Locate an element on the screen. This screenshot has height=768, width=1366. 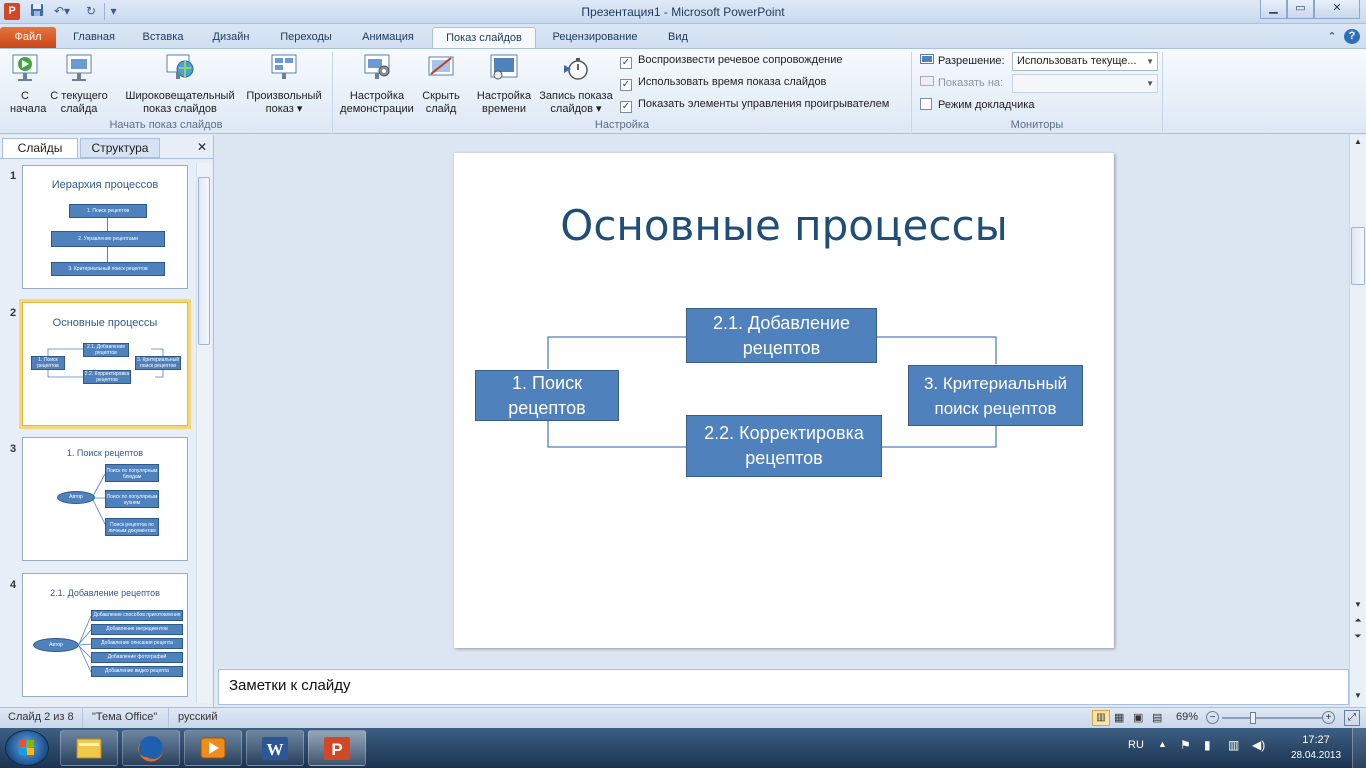
connector is located at coordinates (107, 224).